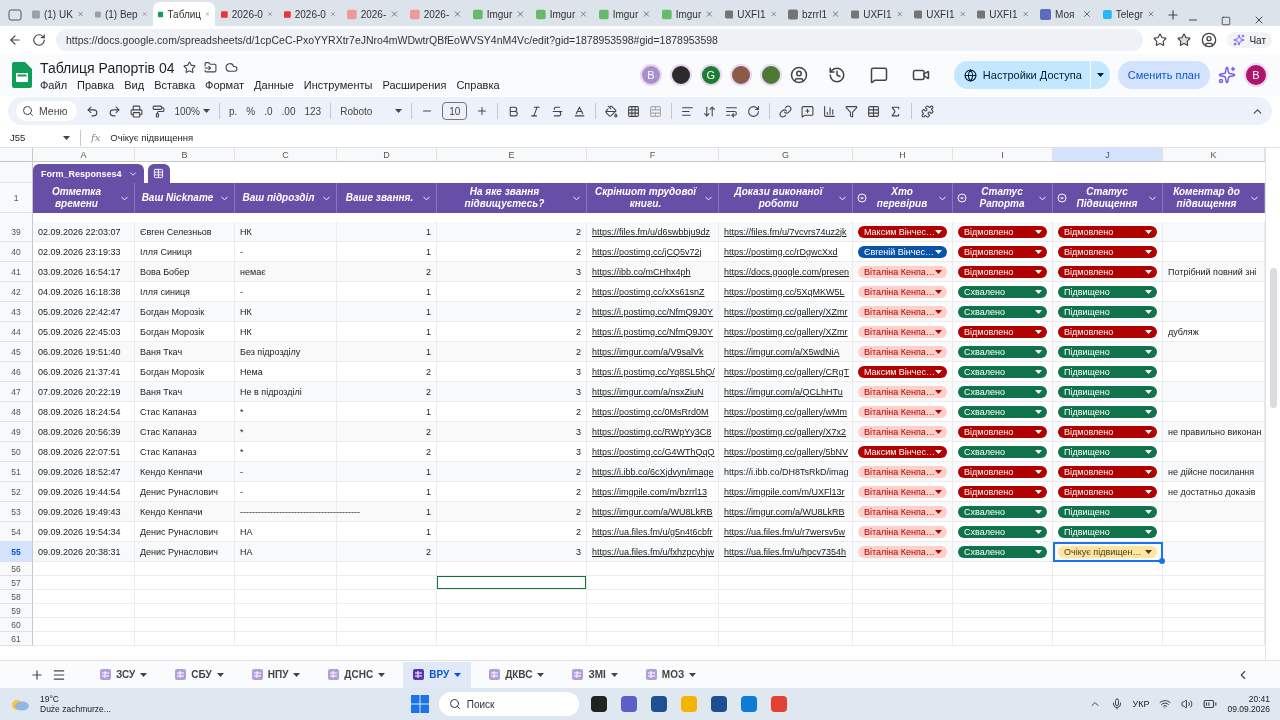  What do you see at coordinates (595, 674) in the screenshot?
I see `sheet-tab: ЗМІ` at bounding box center [595, 674].